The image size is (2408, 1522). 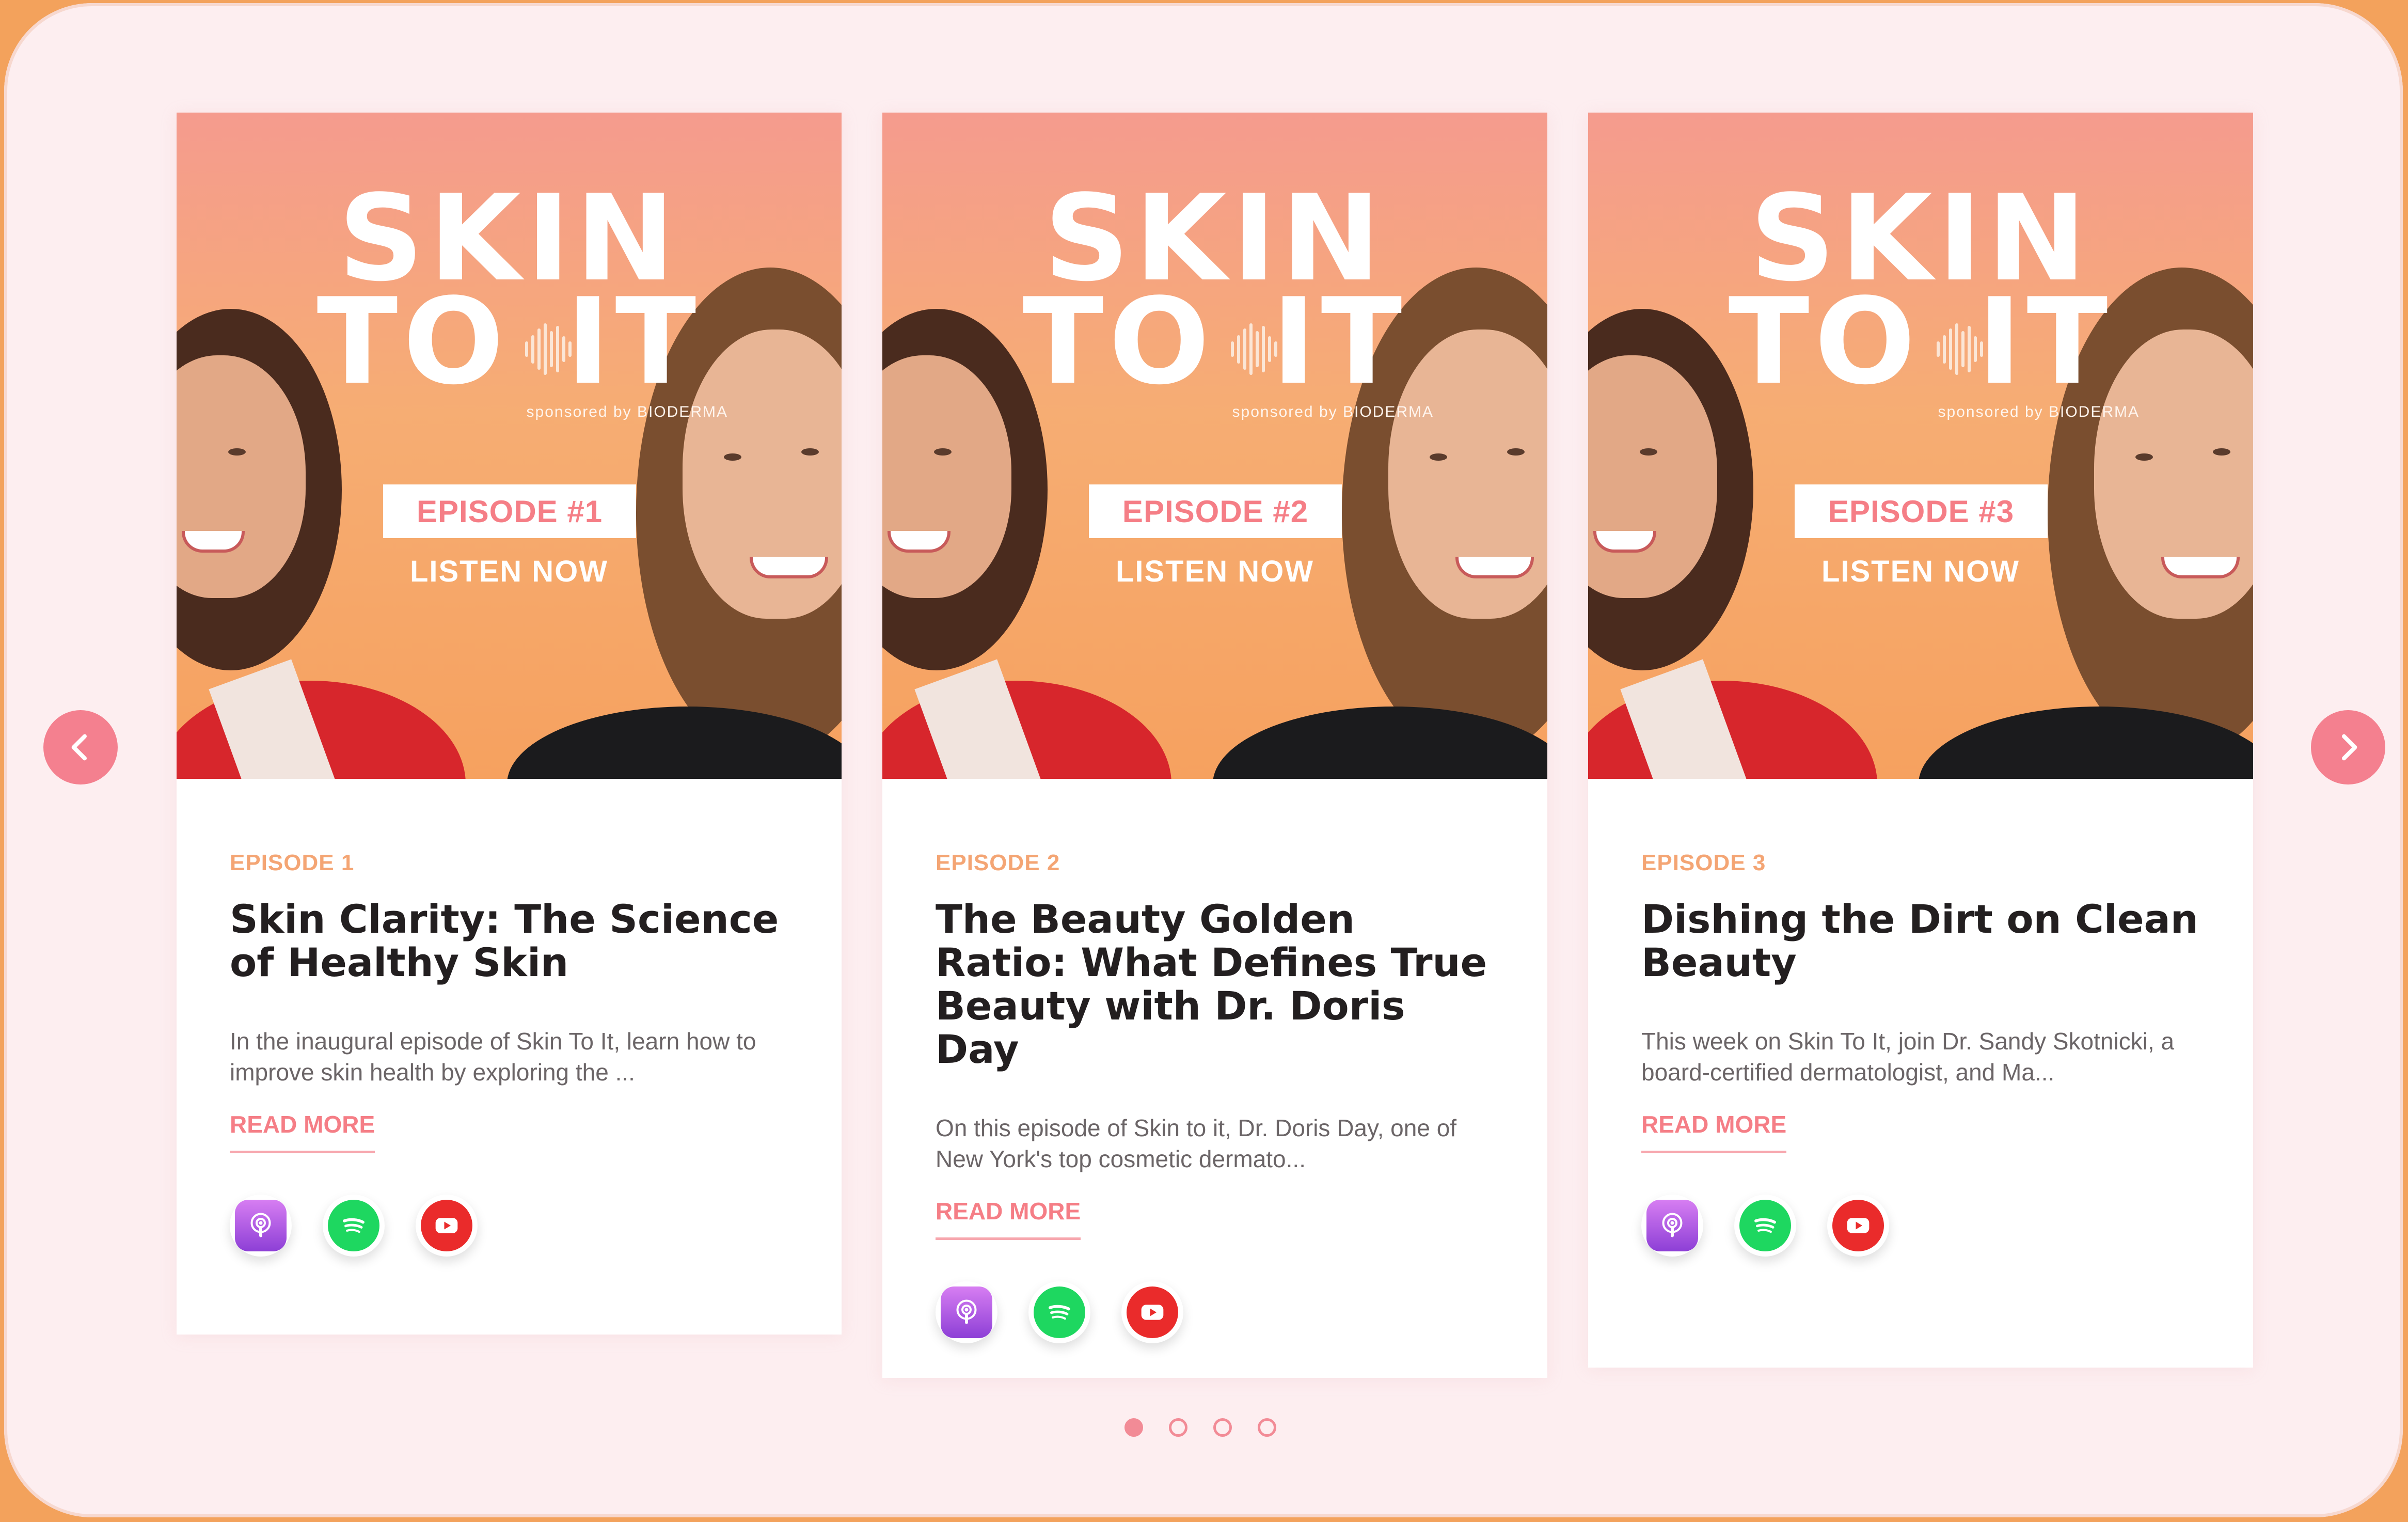 What do you see at coordinates (1921, 941) in the screenshot?
I see `episode-title: Dishing the Dirt on Clean Beauty` at bounding box center [1921, 941].